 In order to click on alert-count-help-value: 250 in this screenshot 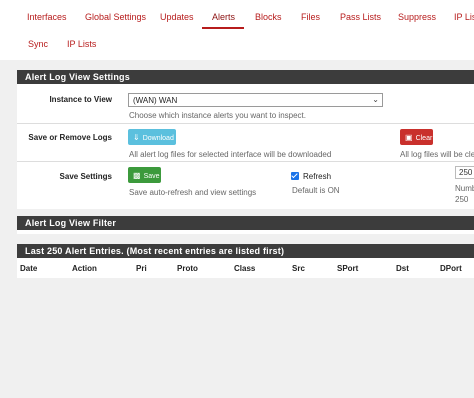, I will do `click(462, 199)`.